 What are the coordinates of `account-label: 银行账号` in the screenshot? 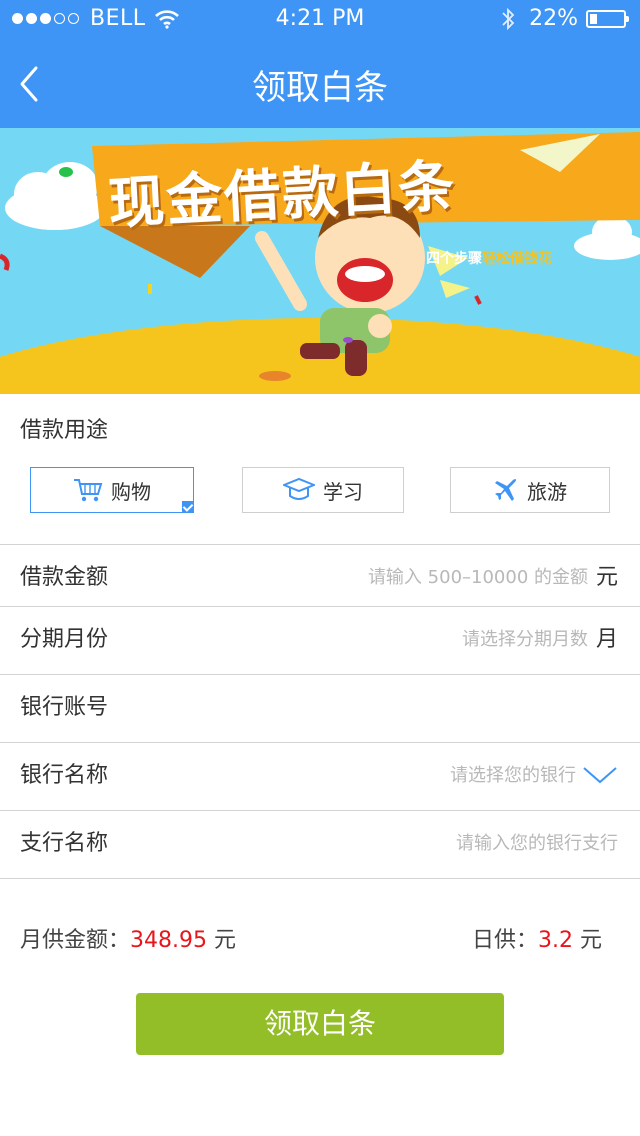 It's located at (64, 707).